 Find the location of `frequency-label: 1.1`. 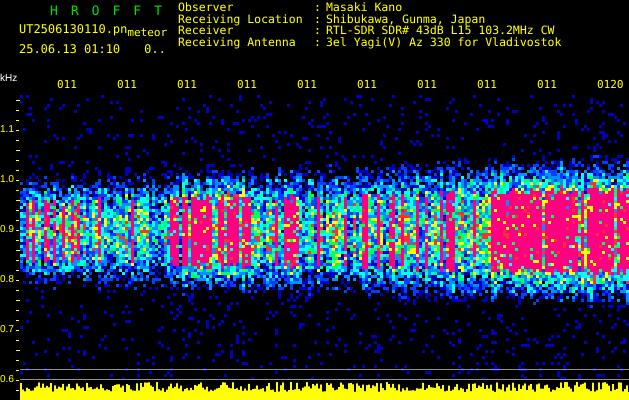

frequency-label: 1.1 is located at coordinates (7, 129).